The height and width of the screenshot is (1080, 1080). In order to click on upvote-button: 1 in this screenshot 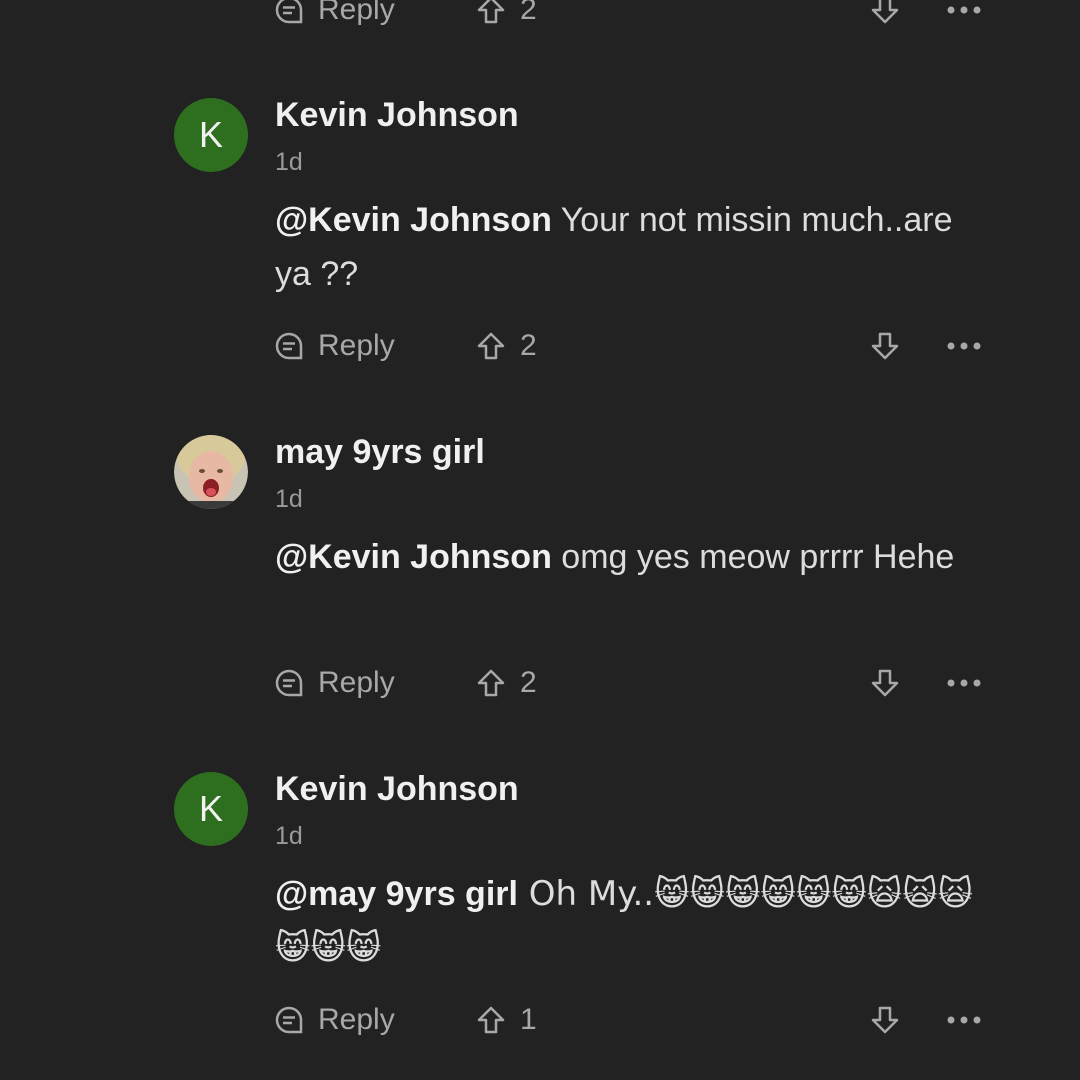, I will do `click(506, 1020)`.